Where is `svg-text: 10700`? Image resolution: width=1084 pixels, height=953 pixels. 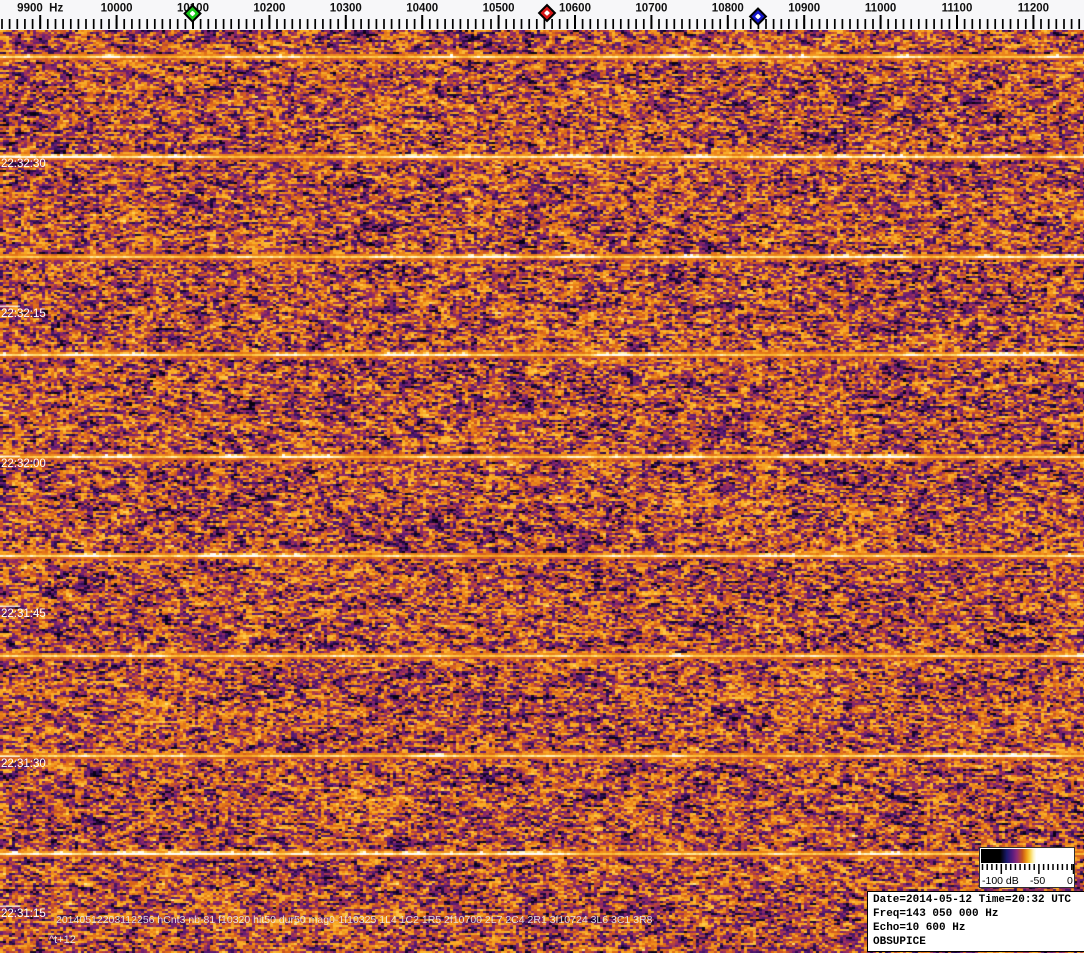
svg-text: 10700 is located at coordinates (651, 9).